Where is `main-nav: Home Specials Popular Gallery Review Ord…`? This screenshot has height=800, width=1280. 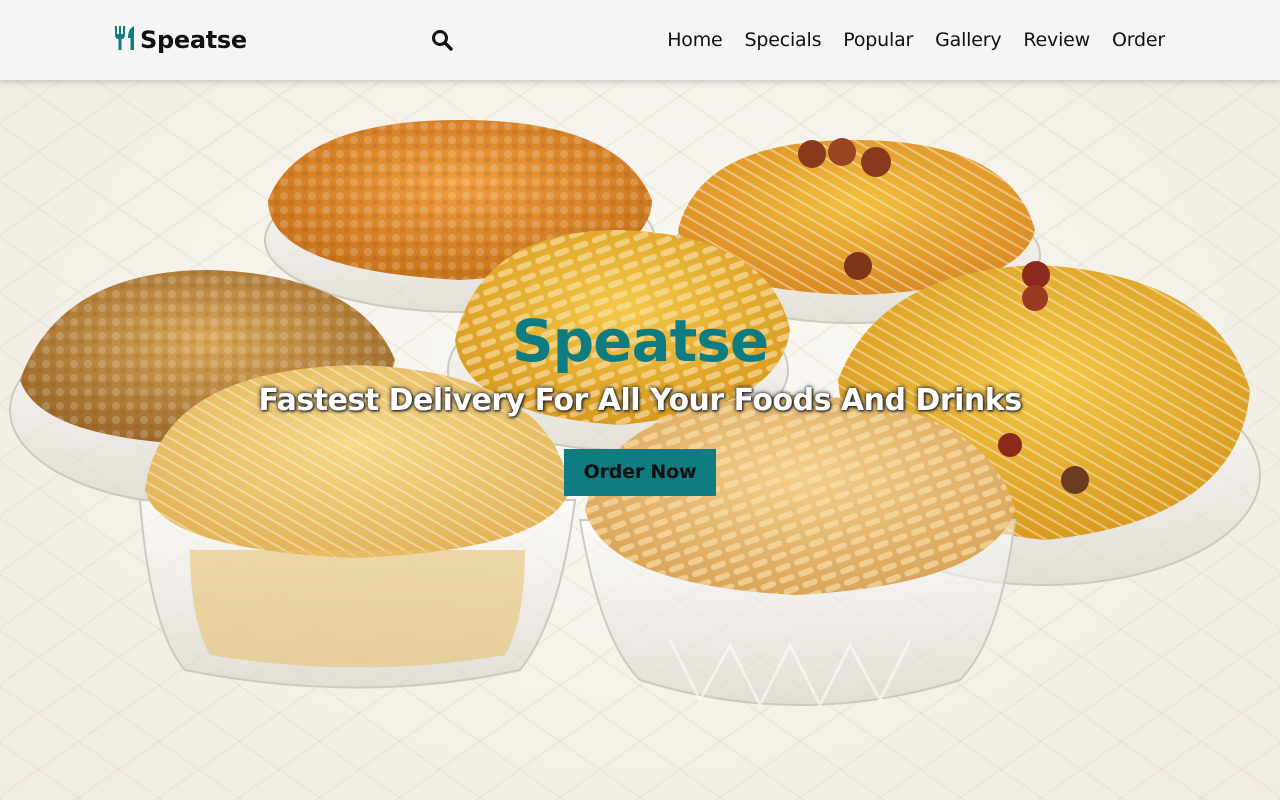 main-nav: Home Specials Popular Gallery Review Ord… is located at coordinates (916, 40).